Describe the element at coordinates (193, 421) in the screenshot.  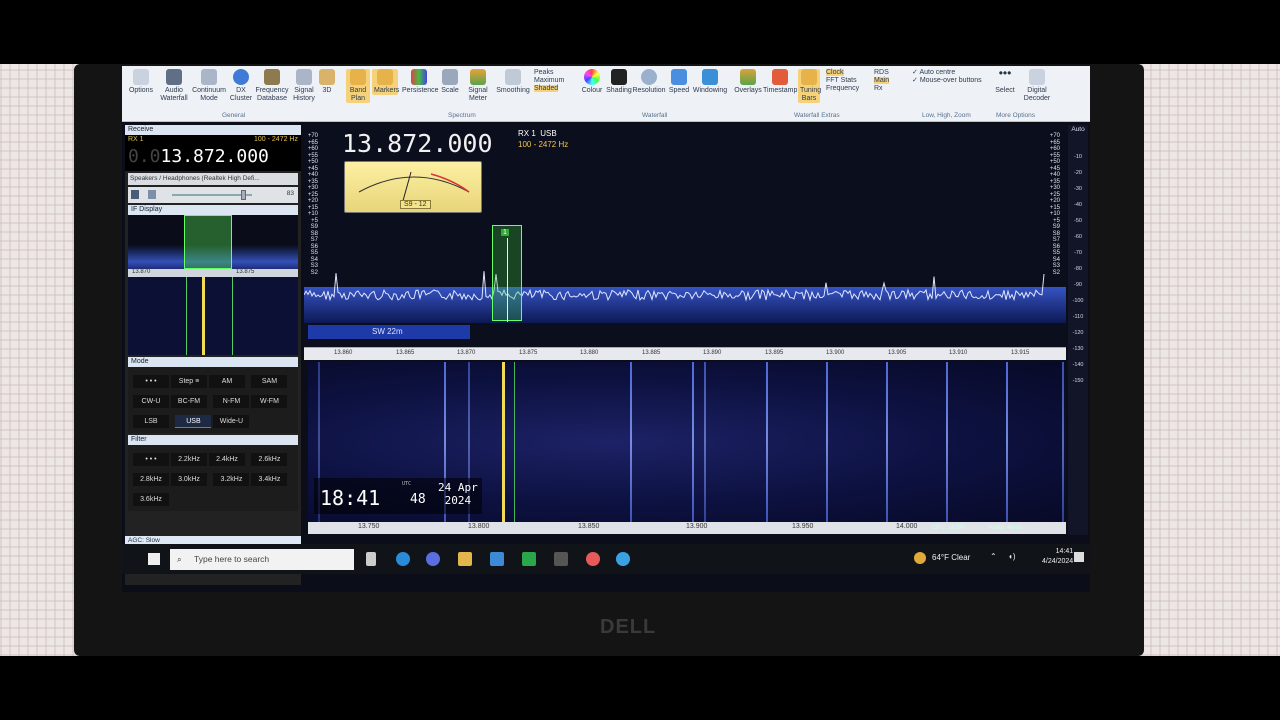
I see `mode-usb-button: USB` at that location.